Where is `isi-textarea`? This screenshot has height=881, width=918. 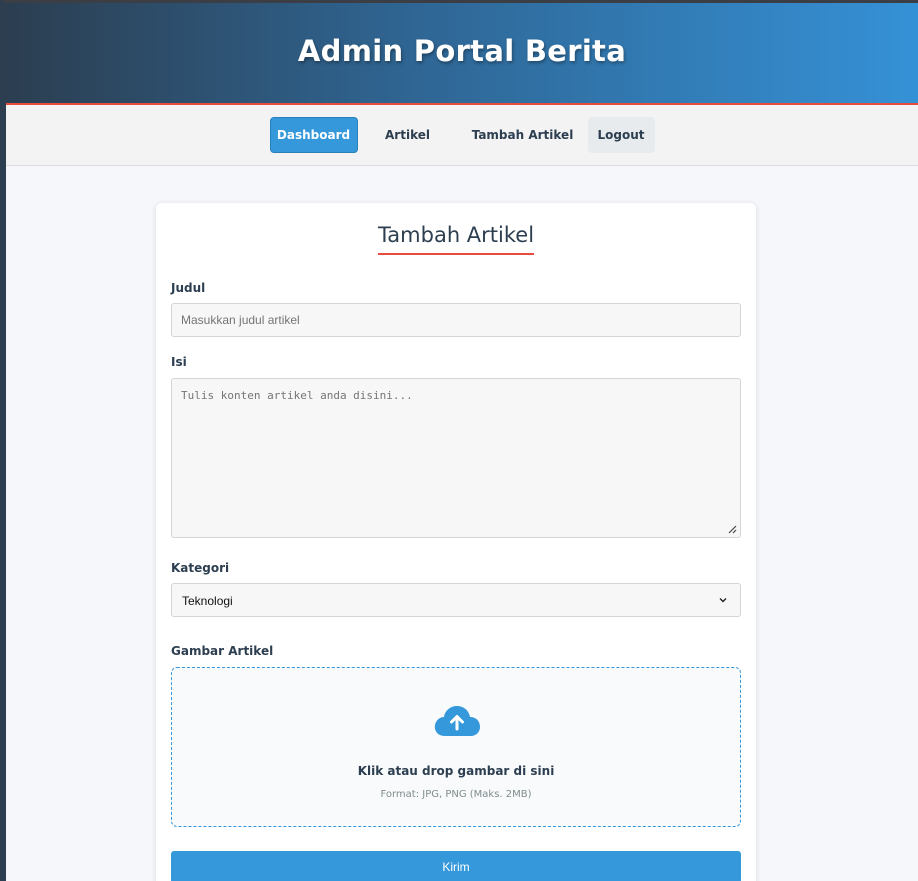 isi-textarea is located at coordinates (456, 458).